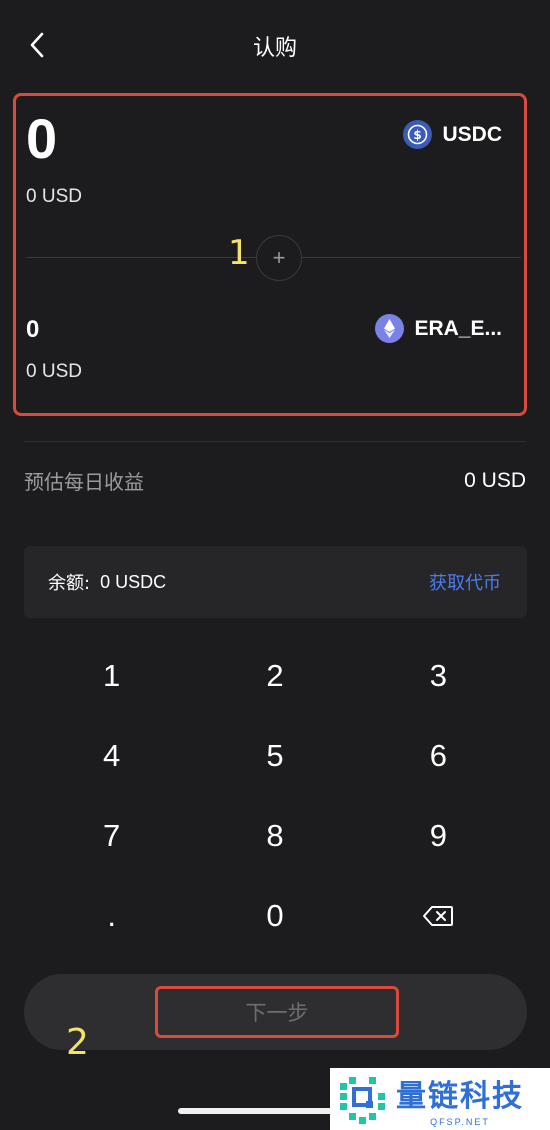 The width and height of the screenshot is (550, 1130). I want to click on watermark-text: 量链科技 QFSP.NET, so click(460, 1099).